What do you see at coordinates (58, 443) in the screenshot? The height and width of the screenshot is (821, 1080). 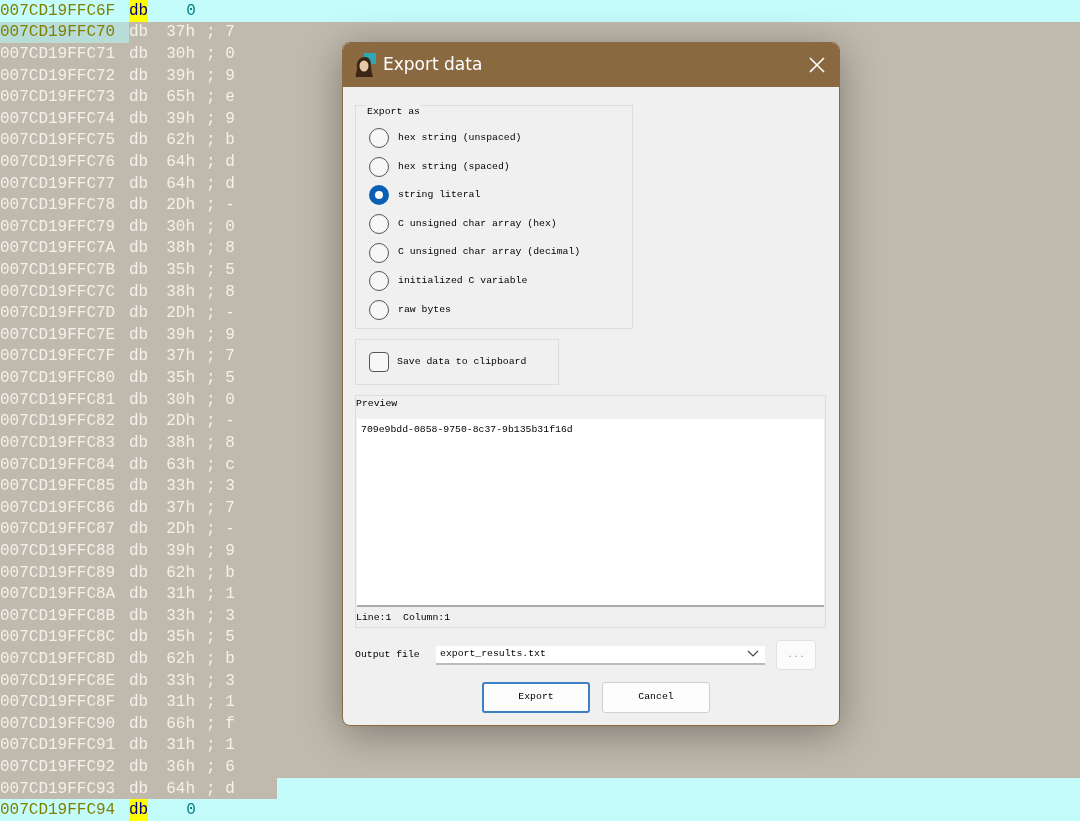 I see `address-text: 007CD19FFC83` at bounding box center [58, 443].